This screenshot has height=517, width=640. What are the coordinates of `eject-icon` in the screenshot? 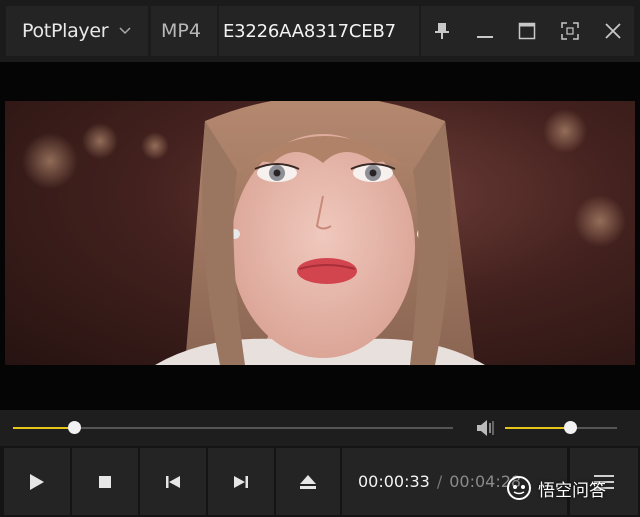 It's located at (308, 481).